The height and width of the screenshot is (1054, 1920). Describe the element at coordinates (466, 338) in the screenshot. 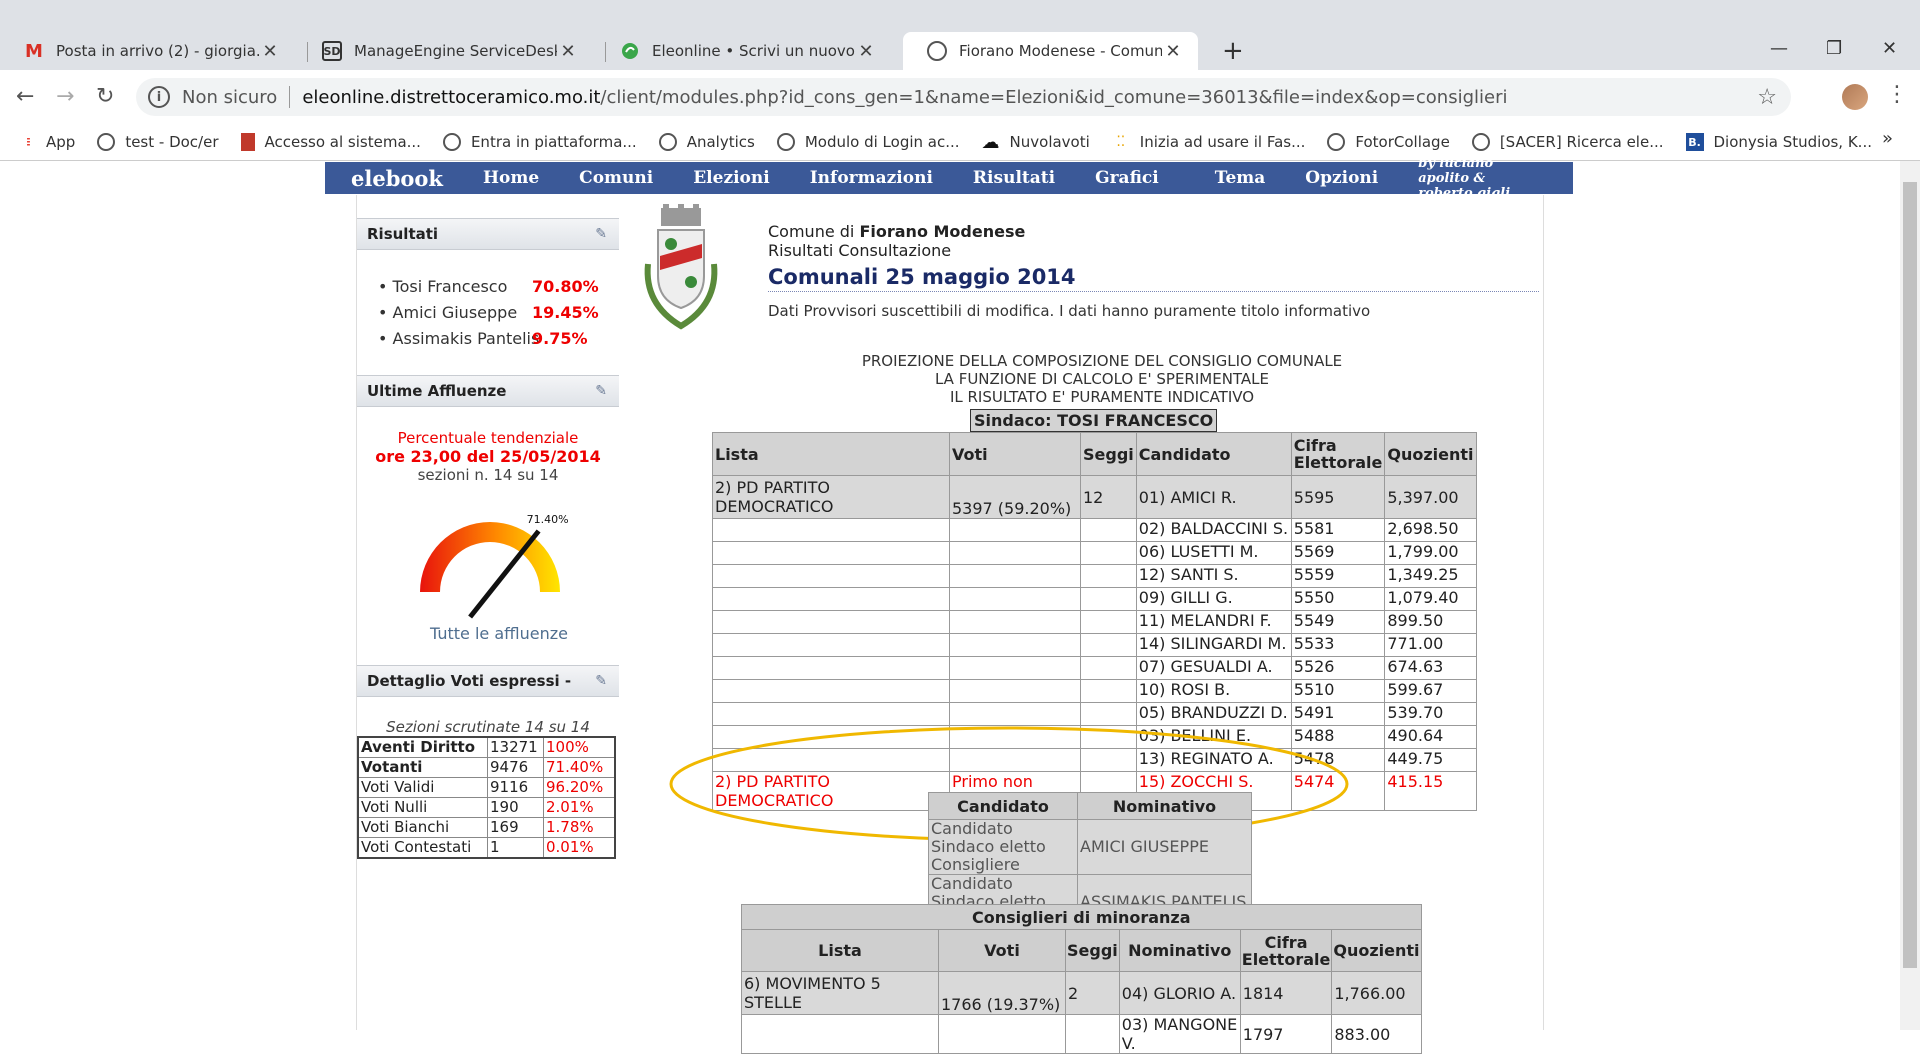

I see `candidate-name: Assimakis Pantelis` at that location.